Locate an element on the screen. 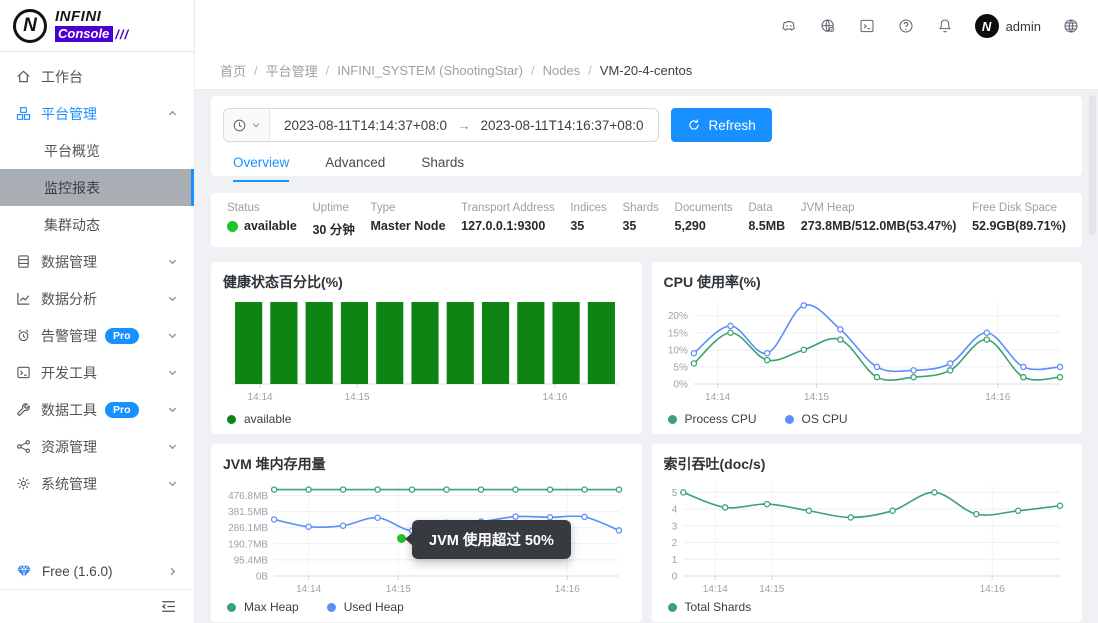 The width and height of the screenshot is (1098, 623). sidebar-item-label: 系统管理 is located at coordinates (69, 483).